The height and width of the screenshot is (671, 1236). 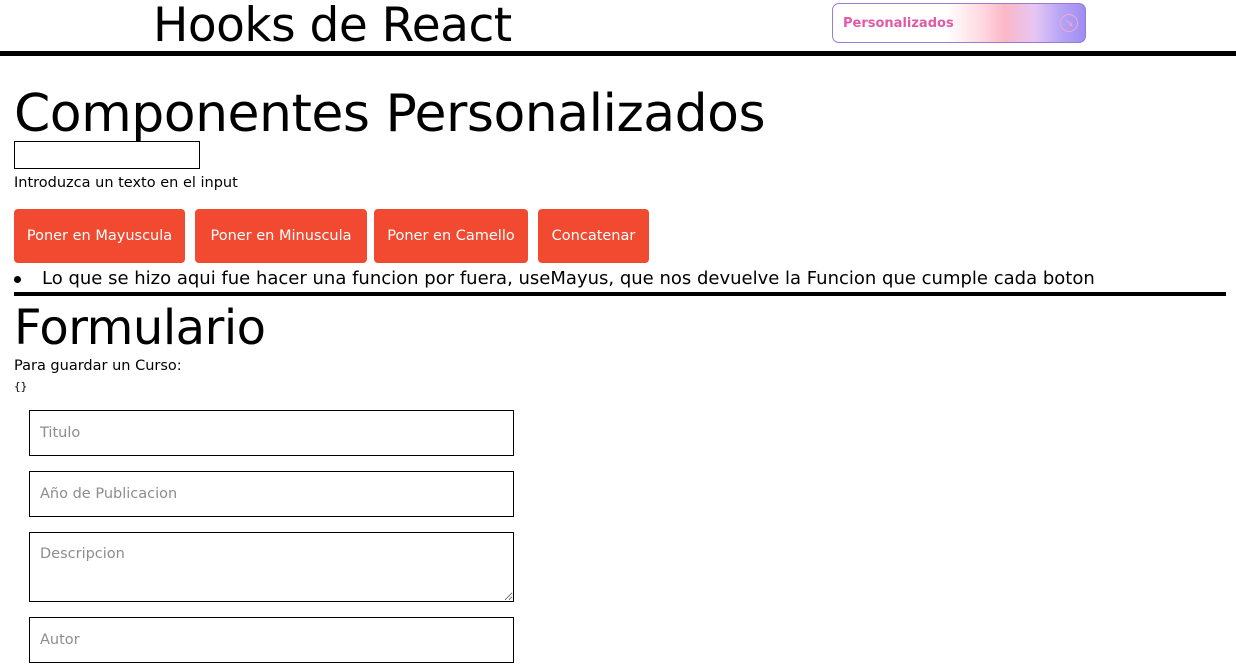 What do you see at coordinates (281, 236) in the screenshot?
I see `lowercase-button: Poner en Minuscula` at bounding box center [281, 236].